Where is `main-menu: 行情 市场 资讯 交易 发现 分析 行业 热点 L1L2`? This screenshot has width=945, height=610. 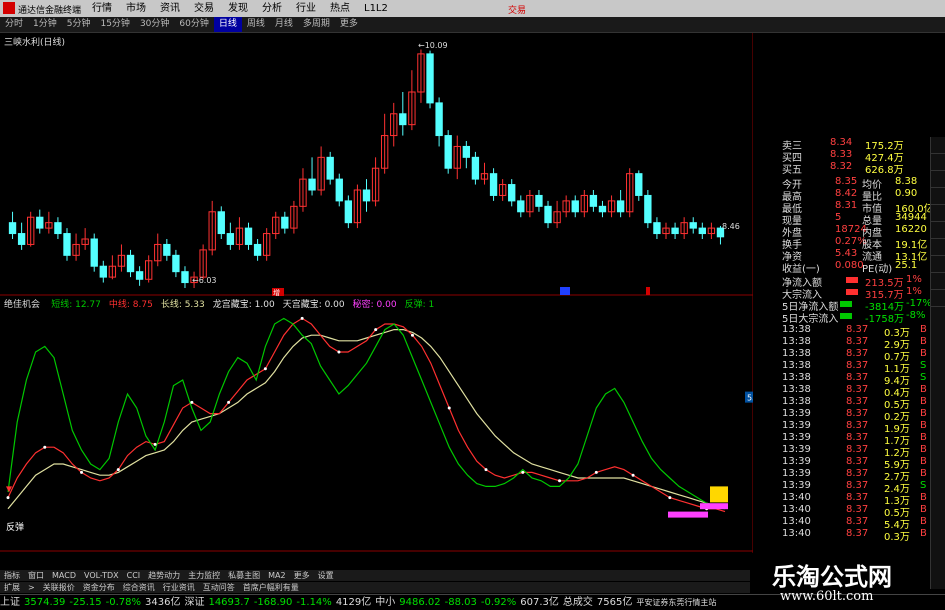
main-menu: 行情 市场 资讯 交易 发现 分析 行业 热点 L1L2 is located at coordinates (247, 8).